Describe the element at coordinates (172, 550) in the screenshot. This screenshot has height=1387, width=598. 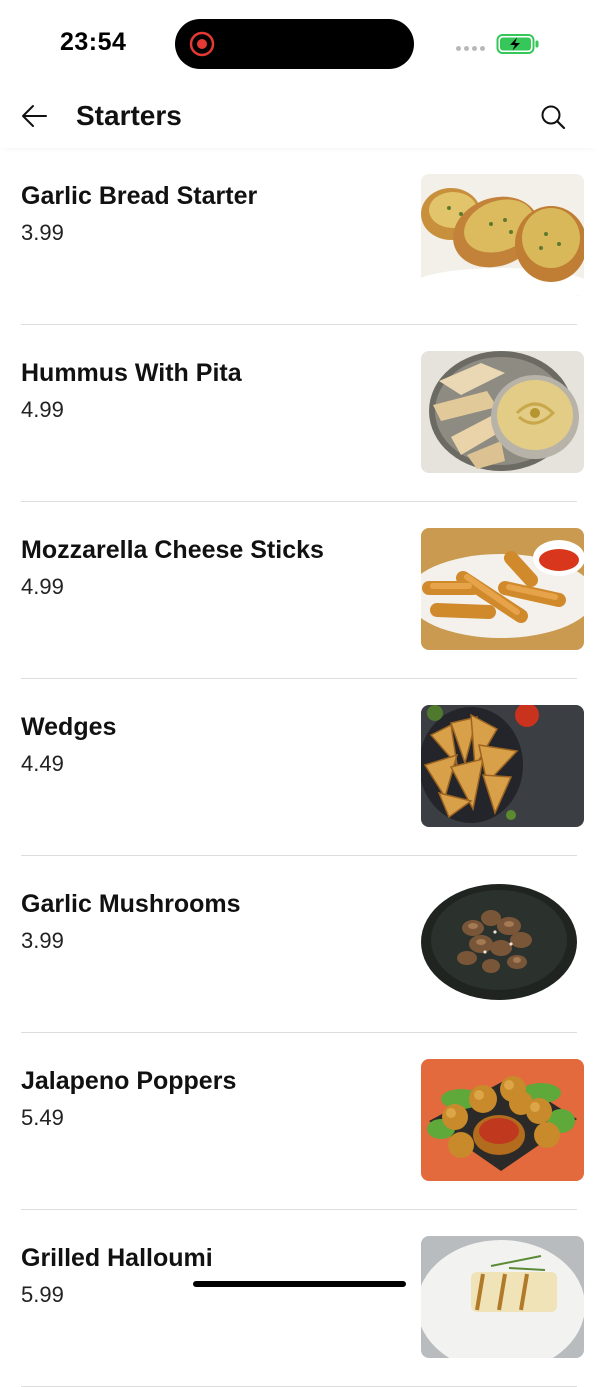
I see `item-name: Mozzarella Cheese Sticks` at that location.